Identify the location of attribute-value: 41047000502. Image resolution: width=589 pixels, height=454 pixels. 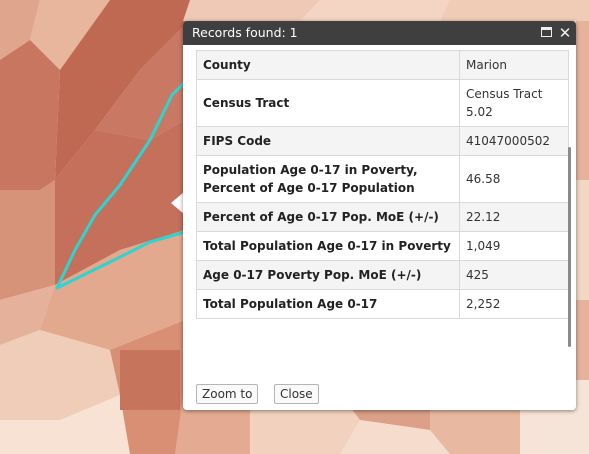
(514, 141).